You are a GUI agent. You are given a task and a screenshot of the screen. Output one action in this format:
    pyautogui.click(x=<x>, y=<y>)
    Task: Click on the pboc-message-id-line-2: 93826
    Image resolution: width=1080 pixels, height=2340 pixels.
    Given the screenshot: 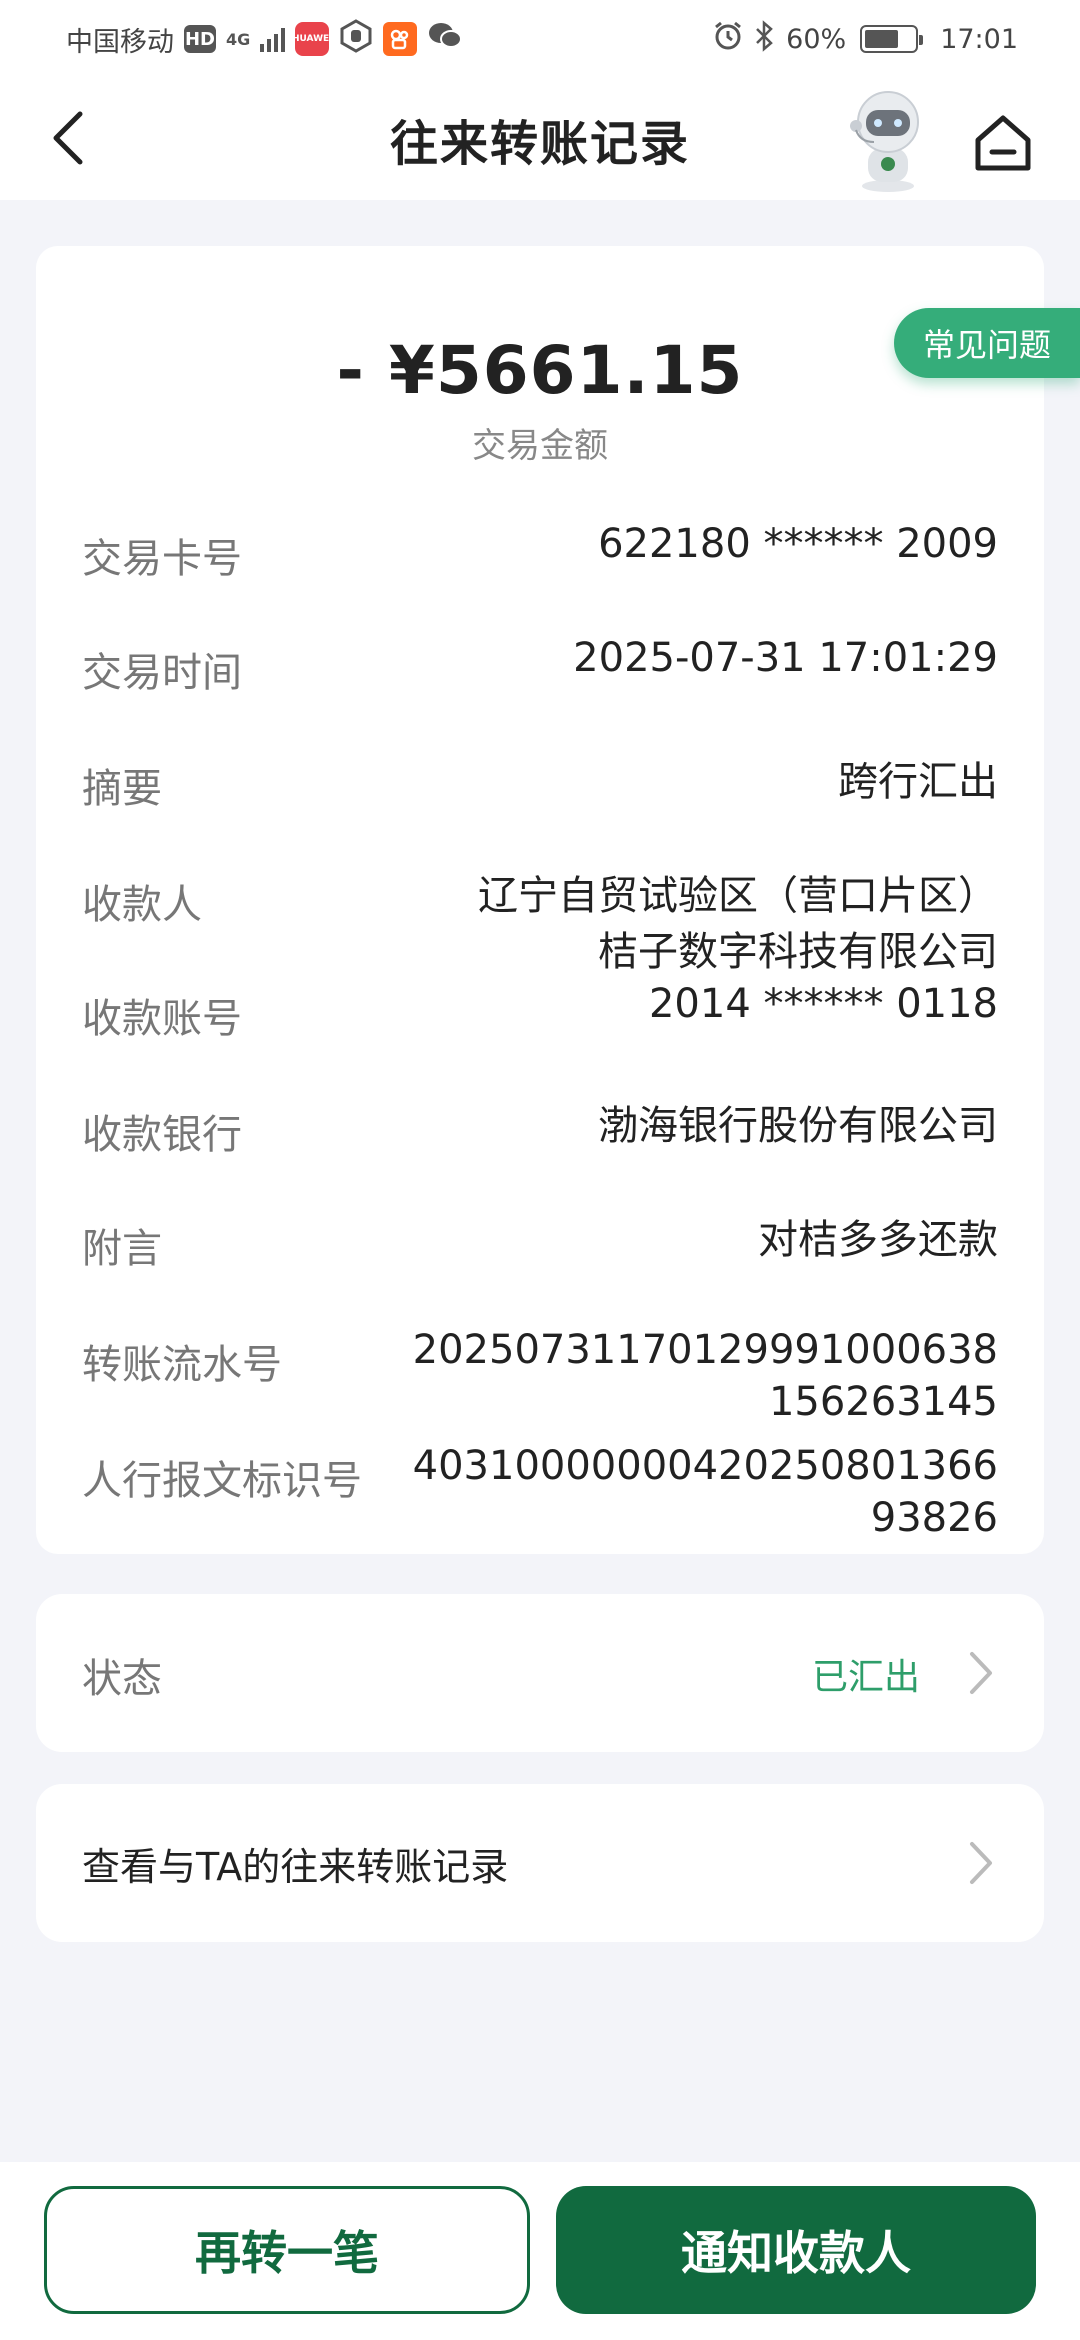 What is the action you would take?
    pyautogui.click(x=934, y=1518)
    